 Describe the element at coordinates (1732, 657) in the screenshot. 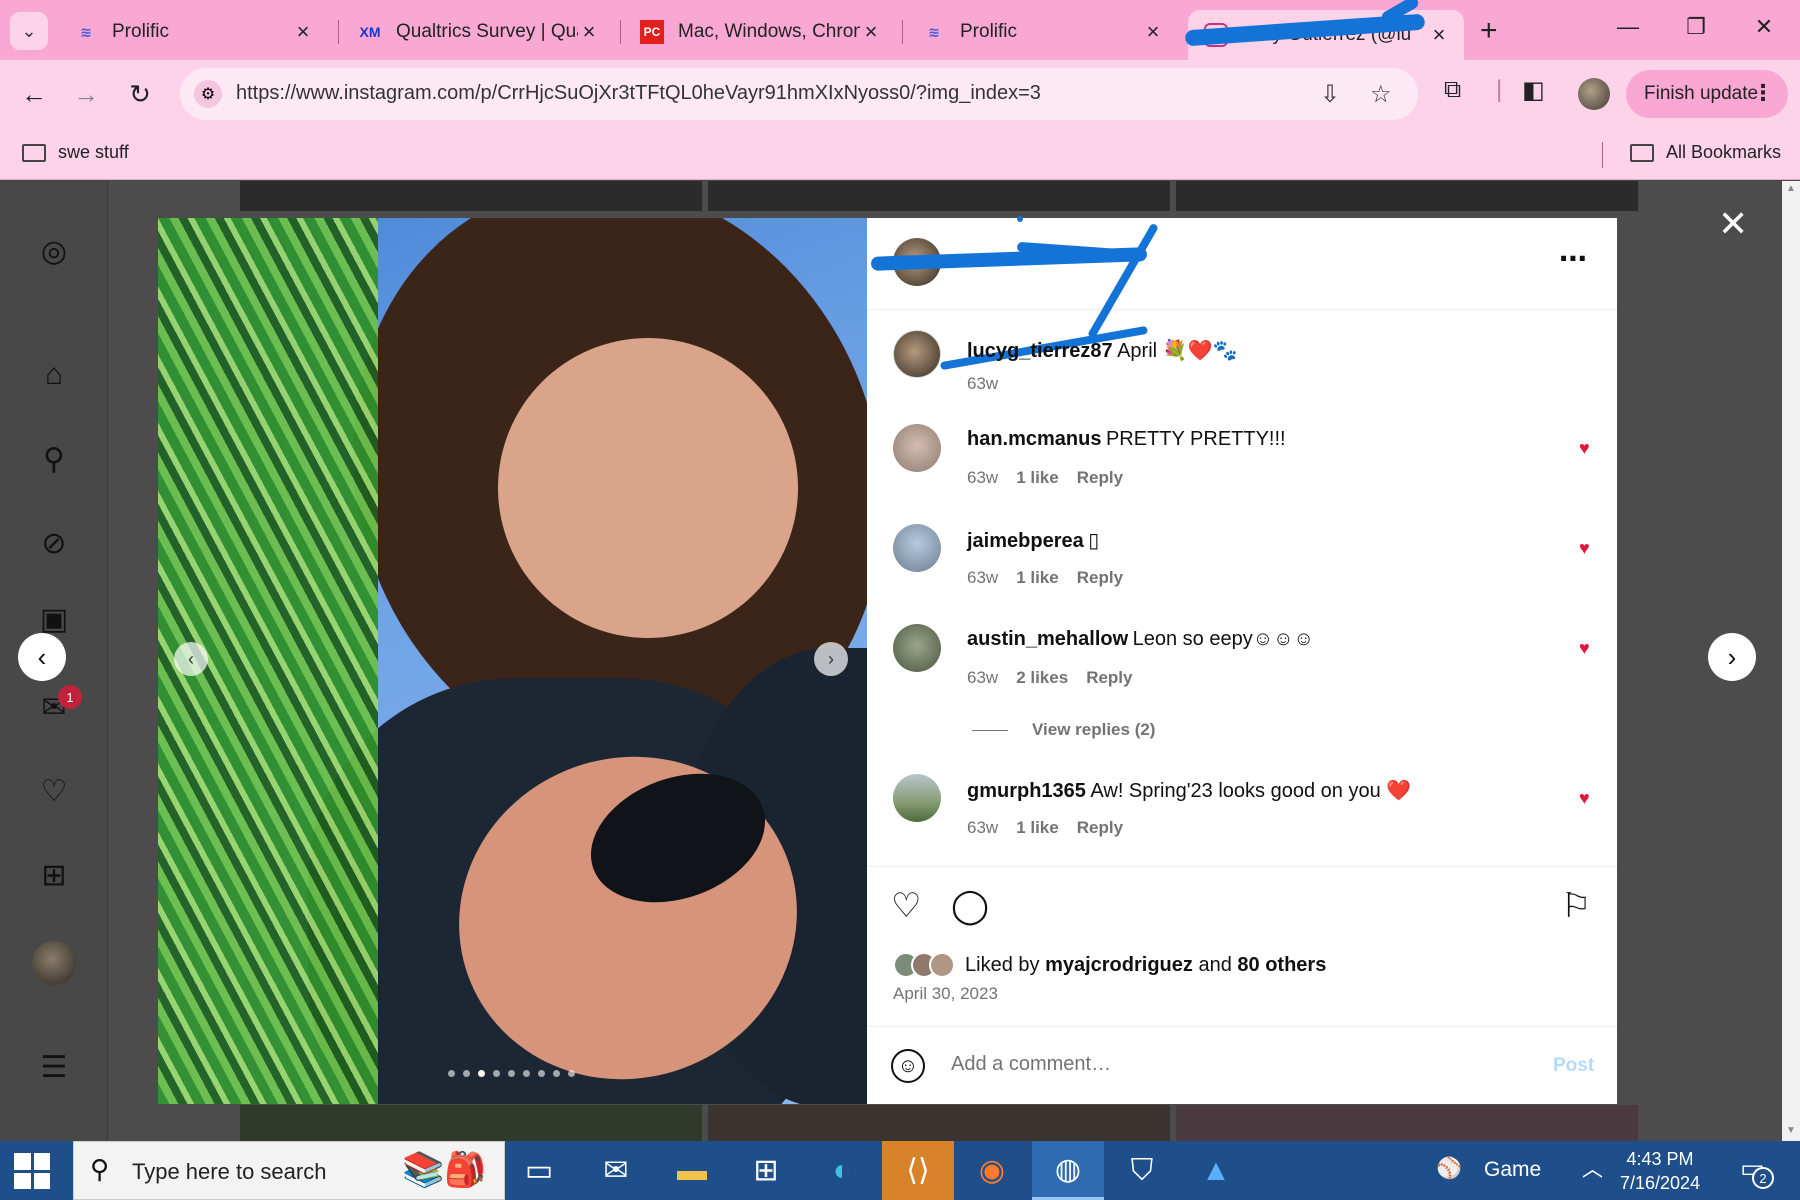

I see `next-post-button: ›` at that location.